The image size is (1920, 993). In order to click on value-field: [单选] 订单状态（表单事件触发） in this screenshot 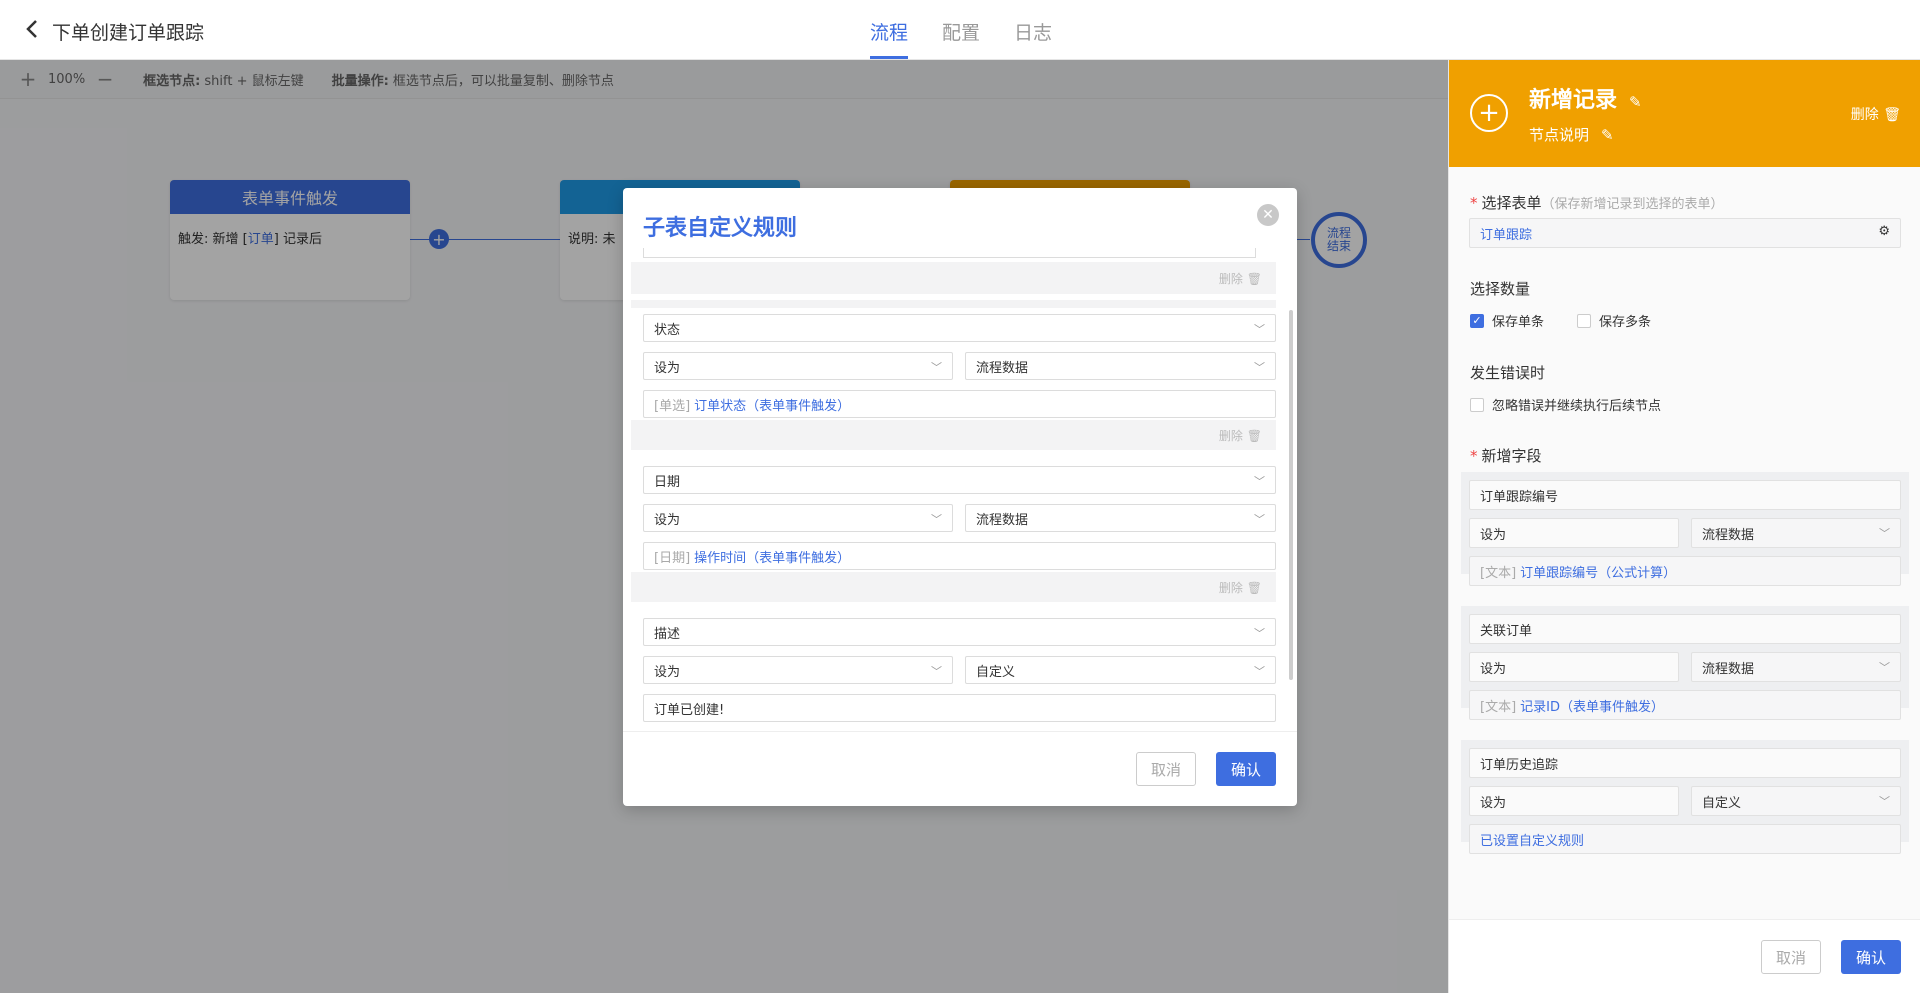, I will do `click(959, 404)`.